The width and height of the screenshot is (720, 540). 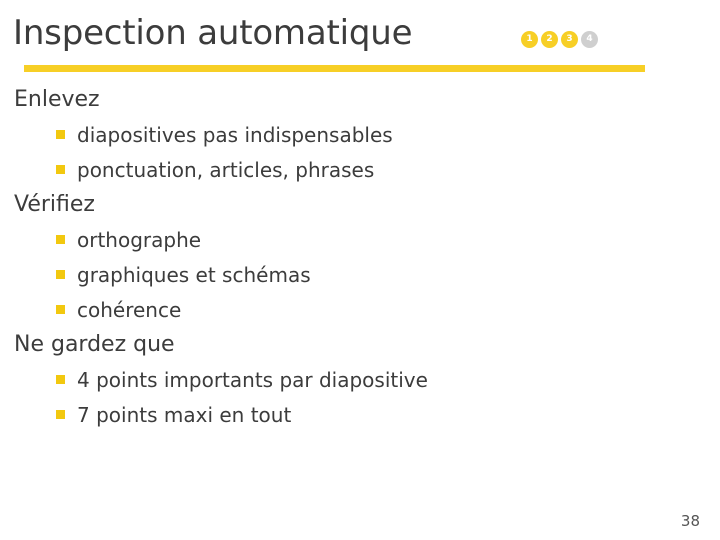 I want to click on list-item-label: Vérifiez, so click(x=54, y=204).